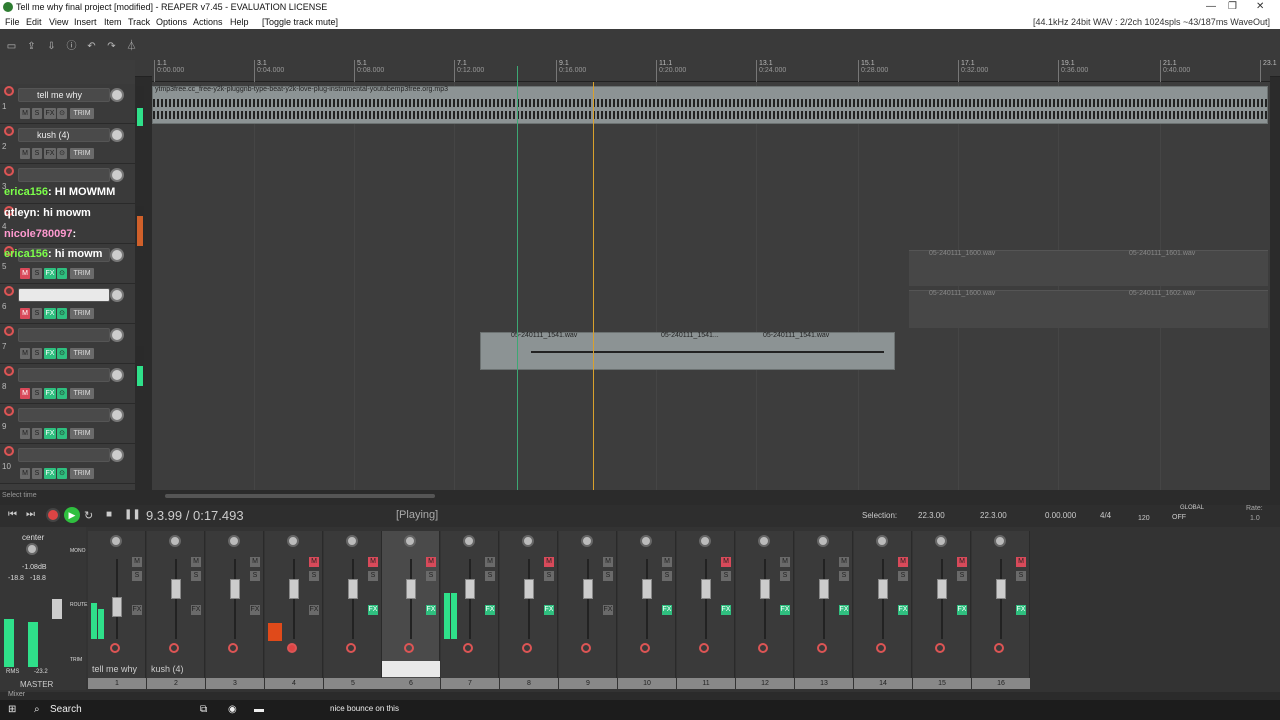 Image resolution: width=1280 pixels, height=720 pixels. What do you see at coordinates (232, 709) in the screenshot?
I see `browser-icon: ◉` at bounding box center [232, 709].